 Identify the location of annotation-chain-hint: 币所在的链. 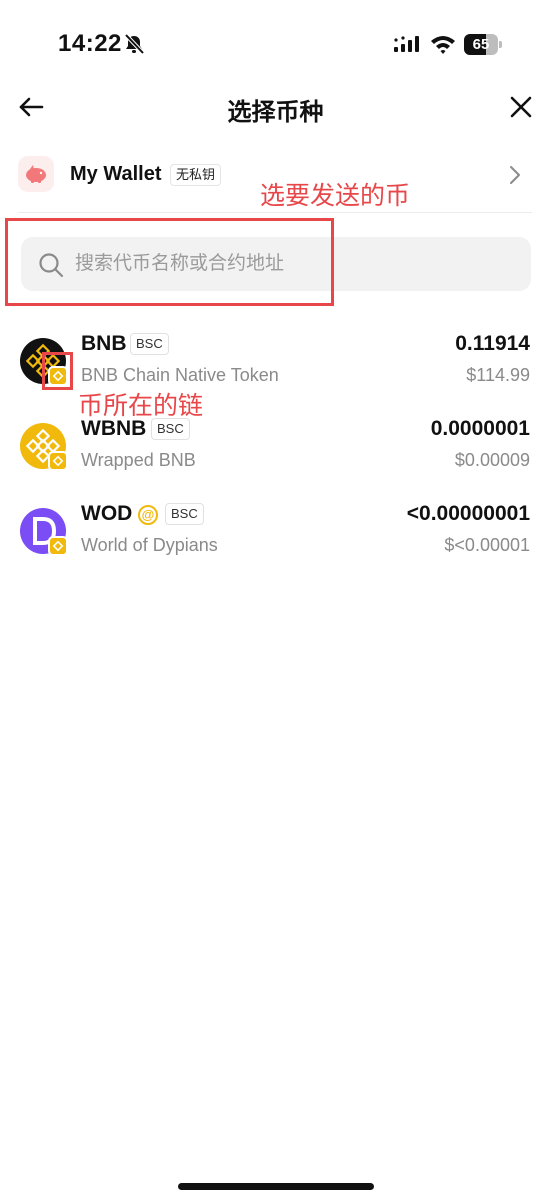
(141, 406).